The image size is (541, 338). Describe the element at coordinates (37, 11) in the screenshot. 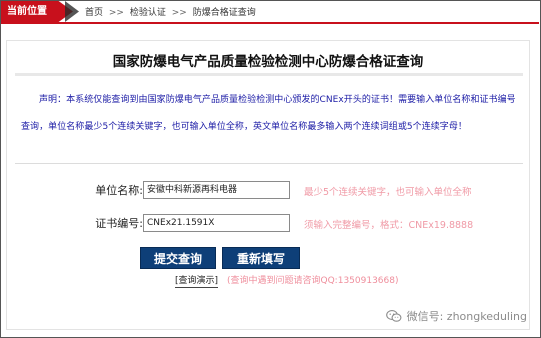

I see `location-tag: 当前位置` at that location.